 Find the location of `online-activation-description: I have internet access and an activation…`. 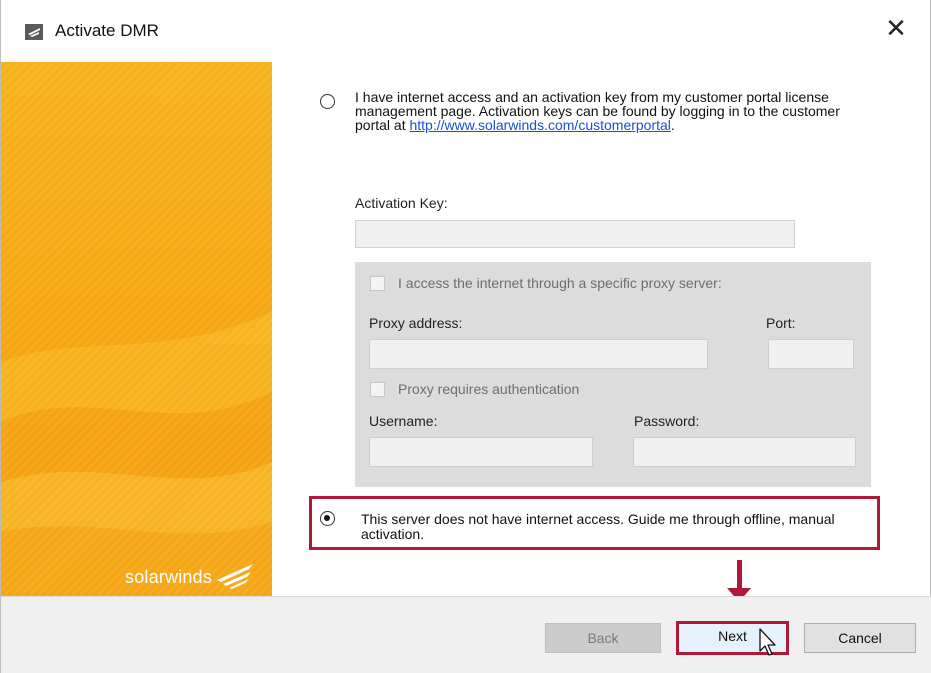

online-activation-description: I have internet access and an activation… is located at coordinates (615, 111).